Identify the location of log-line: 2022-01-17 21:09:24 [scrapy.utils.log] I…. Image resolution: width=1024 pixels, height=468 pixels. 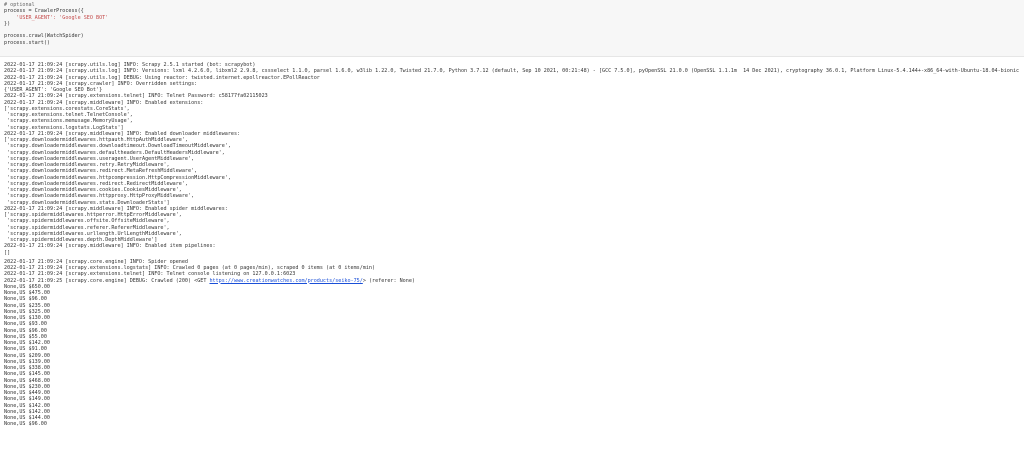
(512, 71).